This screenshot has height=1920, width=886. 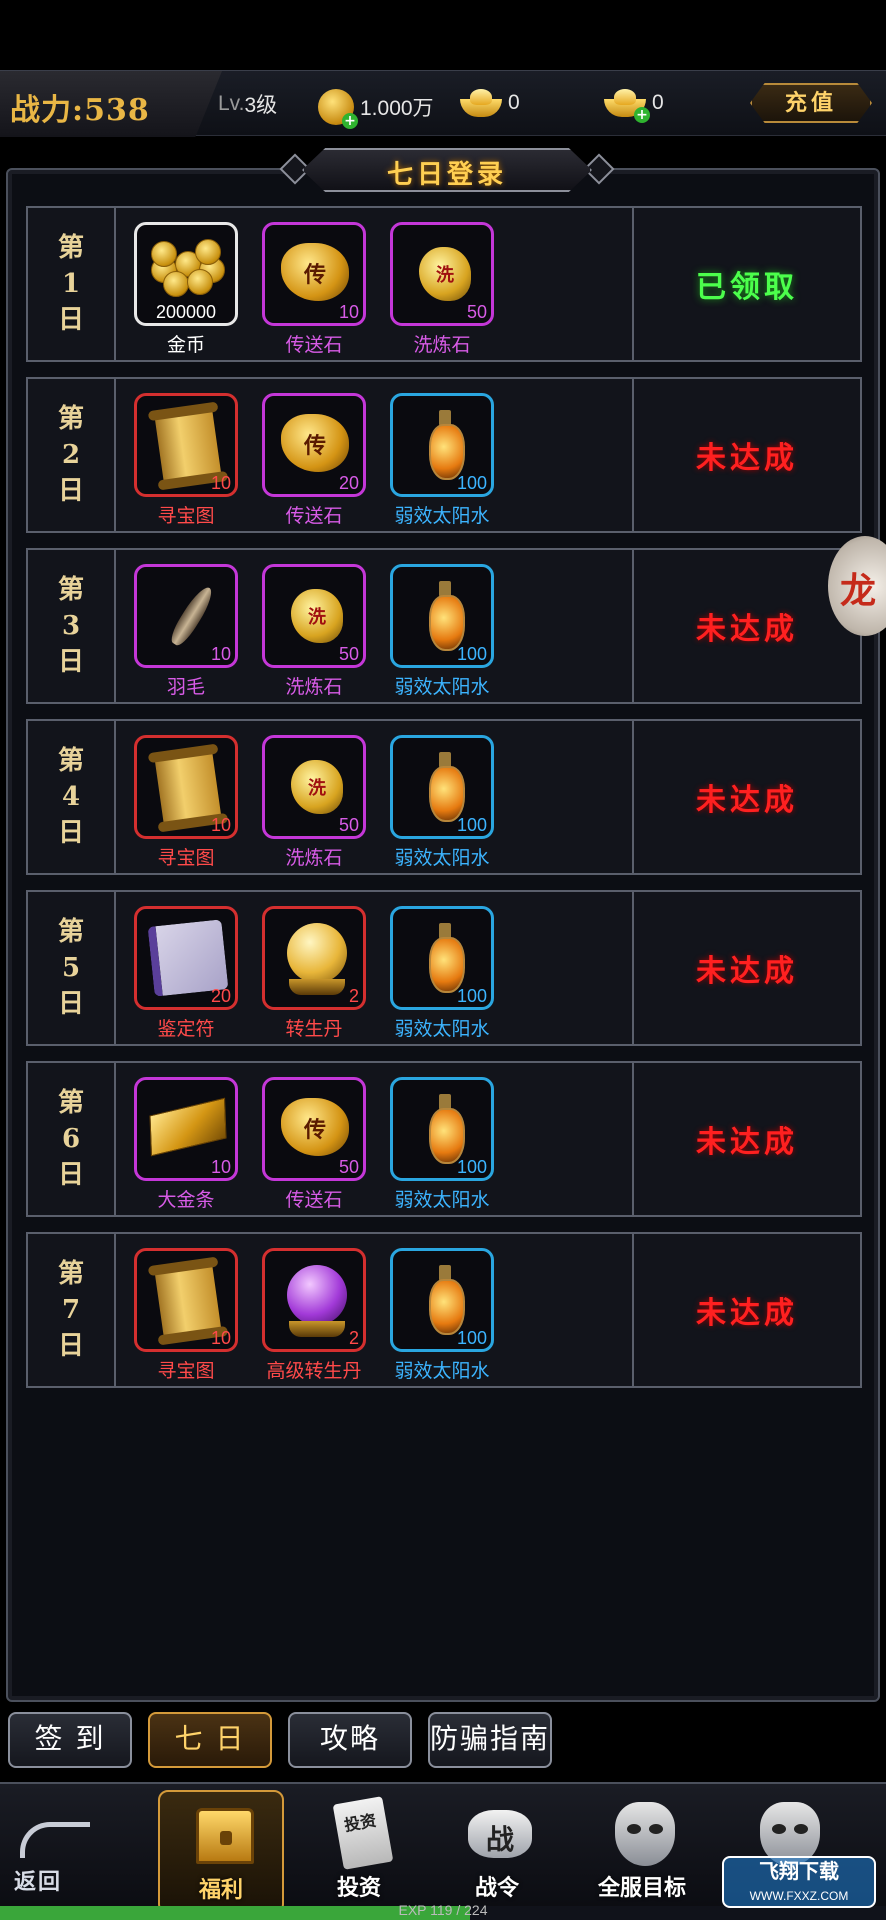 I want to click on day-row: 第 6 日 10 大金条 传 50 传送石 100 弱效太阳水 未达成, so click(x=444, y=1139).